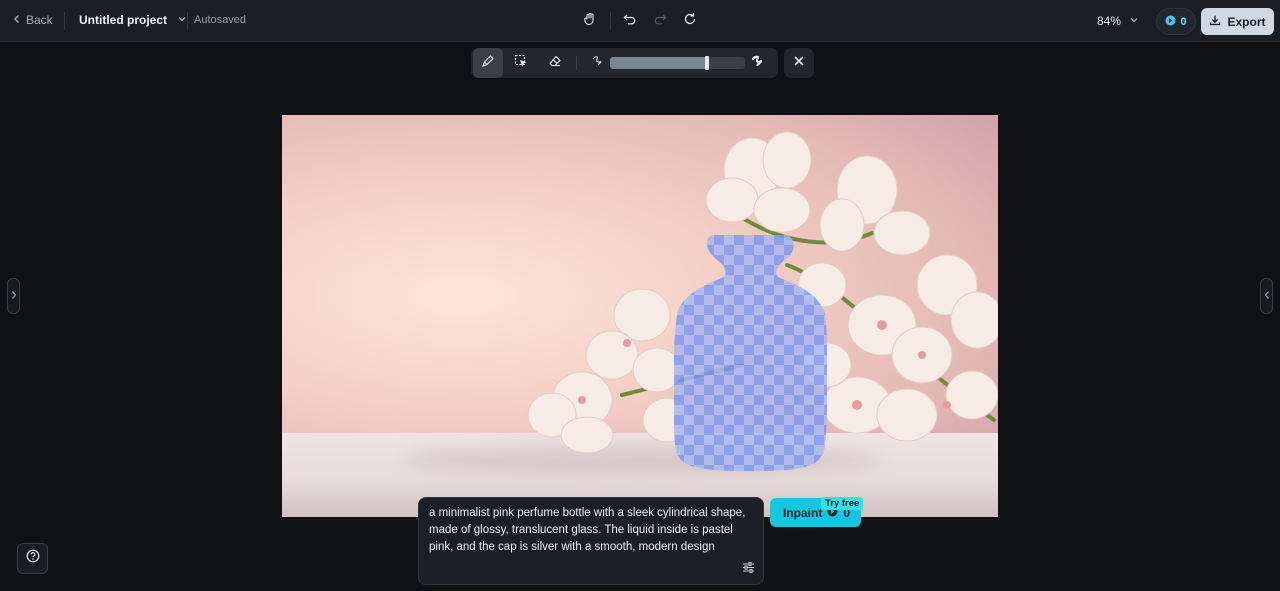  I want to click on brush-icon, so click(488, 63).